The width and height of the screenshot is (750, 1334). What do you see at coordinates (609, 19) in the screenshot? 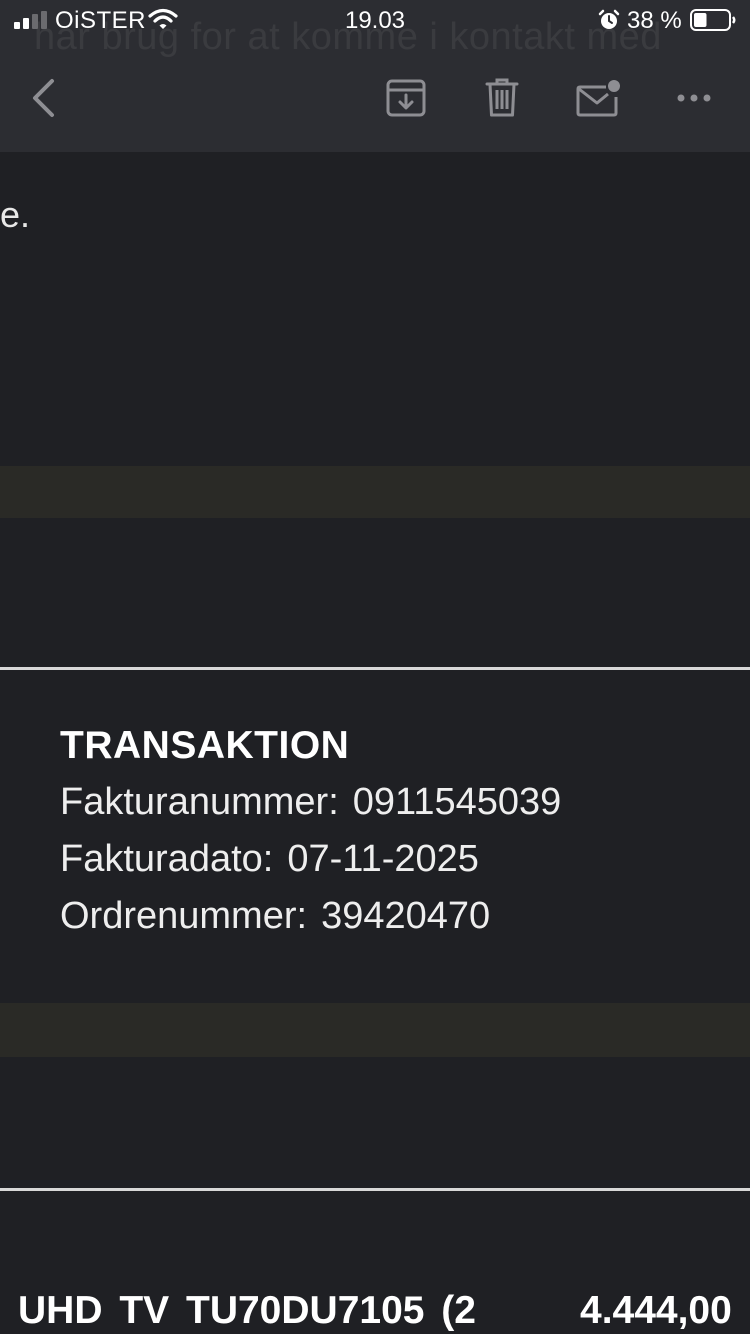
I see `alarm-icon` at bounding box center [609, 19].